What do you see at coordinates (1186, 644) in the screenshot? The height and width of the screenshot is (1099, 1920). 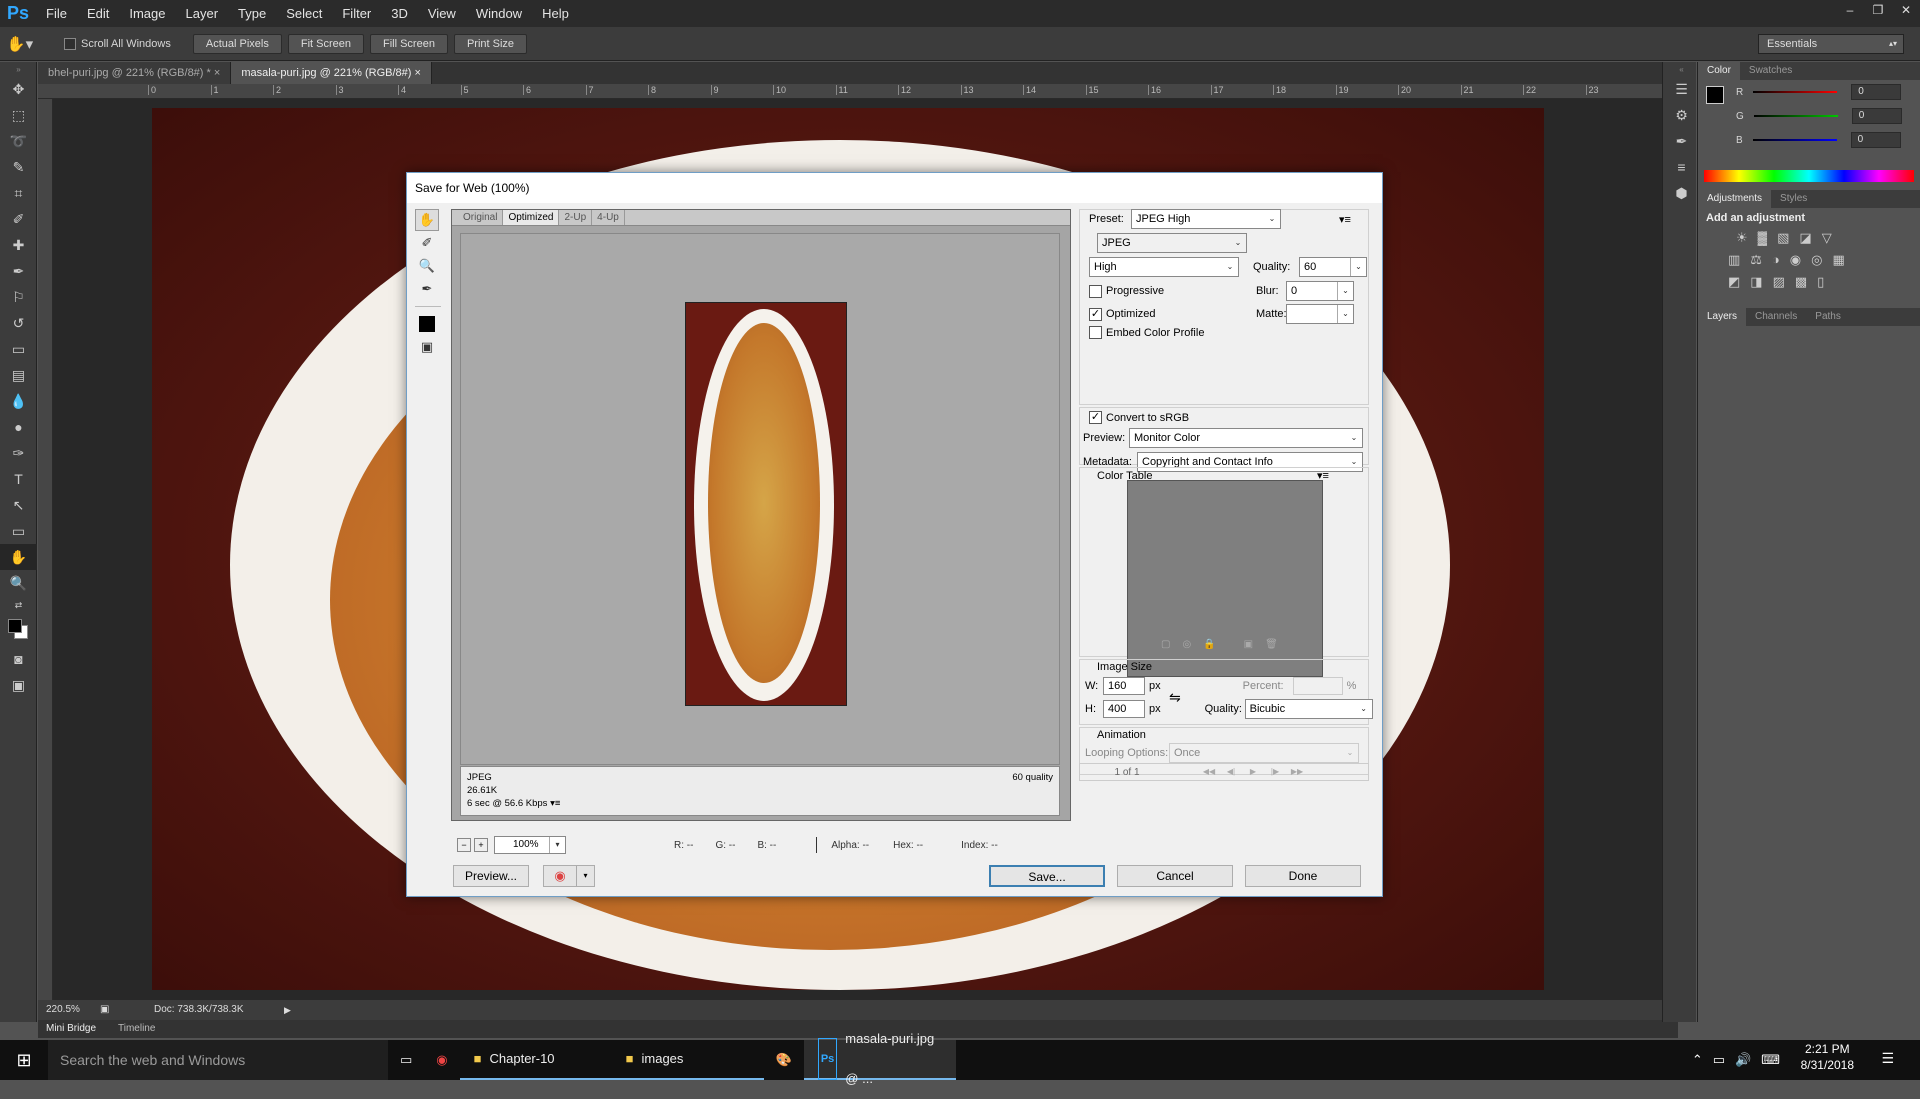 I see `web-shift-icon: ◎` at bounding box center [1186, 644].